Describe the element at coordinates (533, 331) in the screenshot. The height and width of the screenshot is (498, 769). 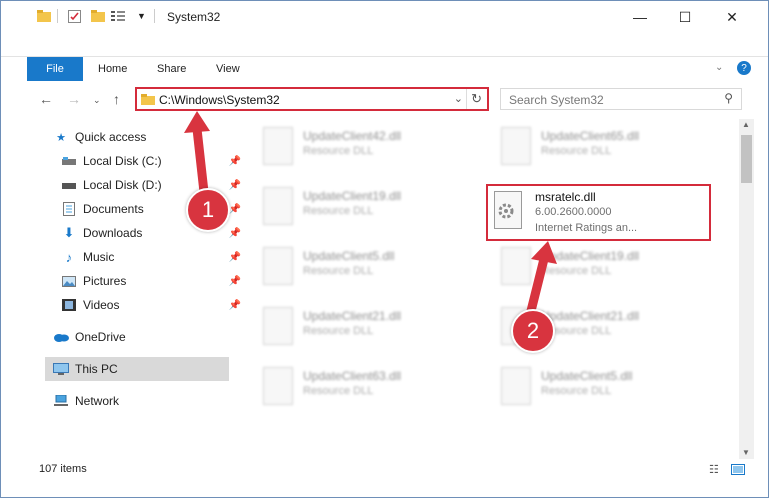
I see `step-badge-2: 2` at that location.